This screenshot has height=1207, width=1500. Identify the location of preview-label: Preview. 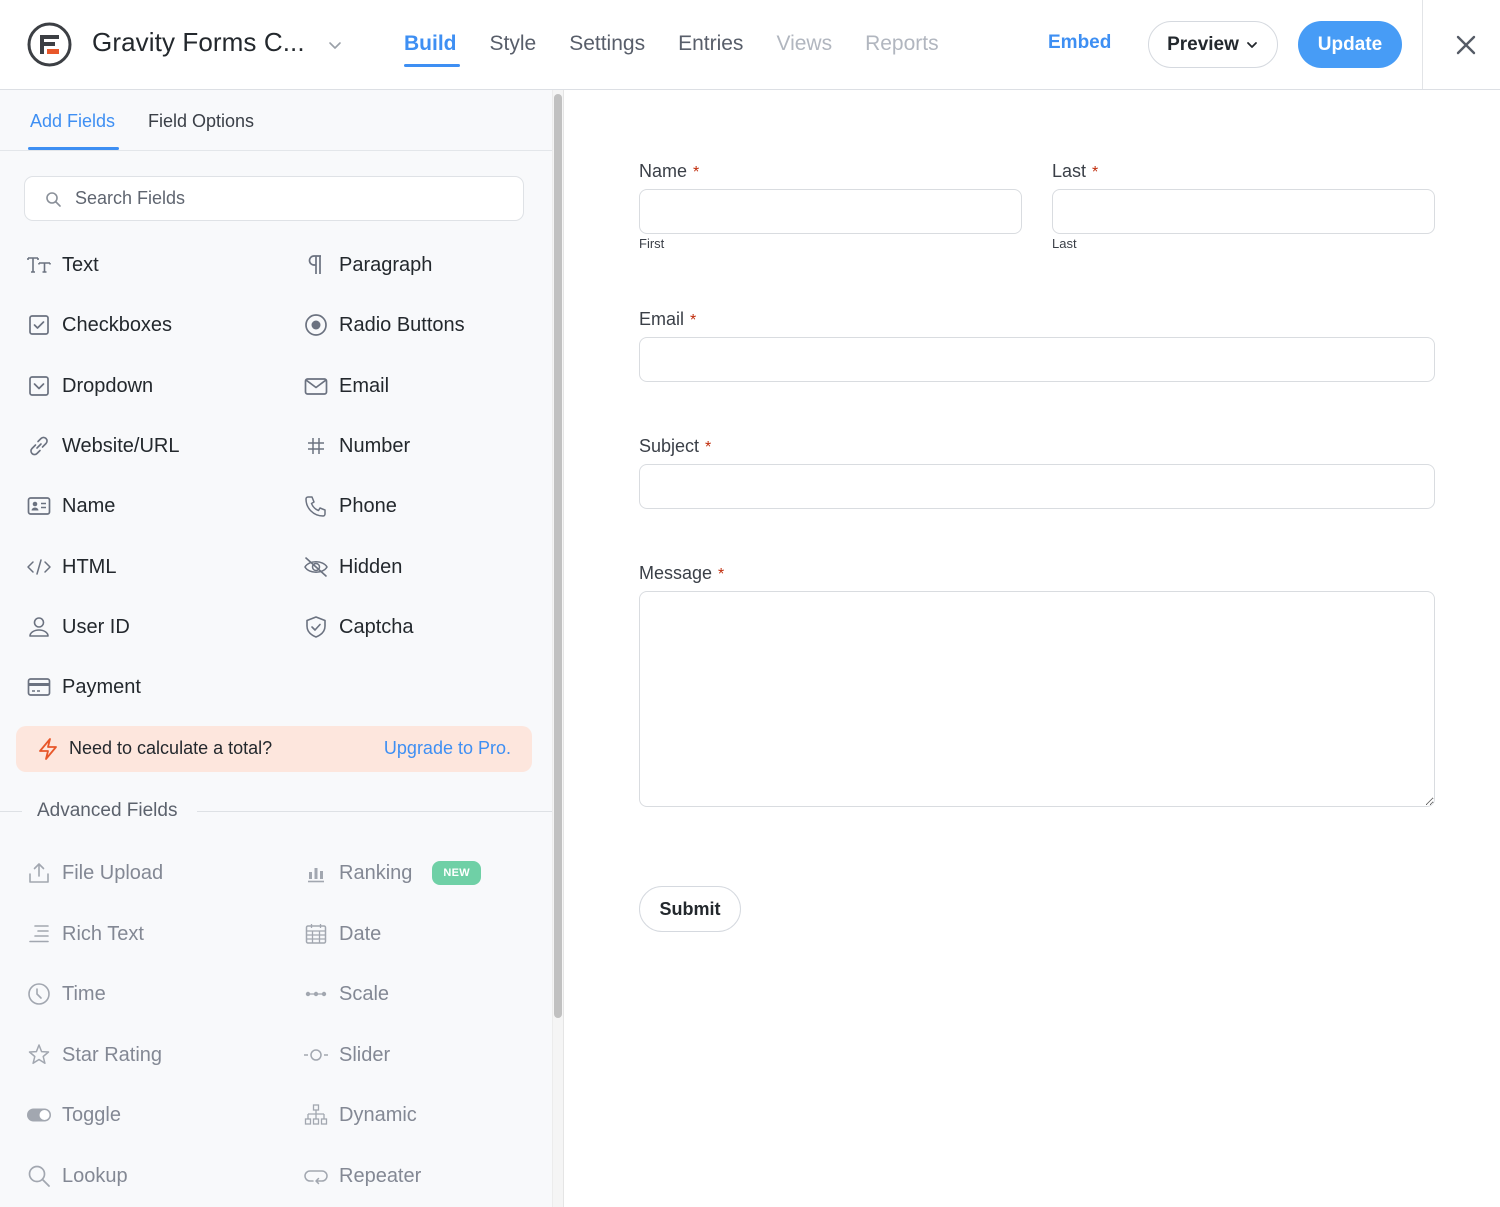
(1203, 44).